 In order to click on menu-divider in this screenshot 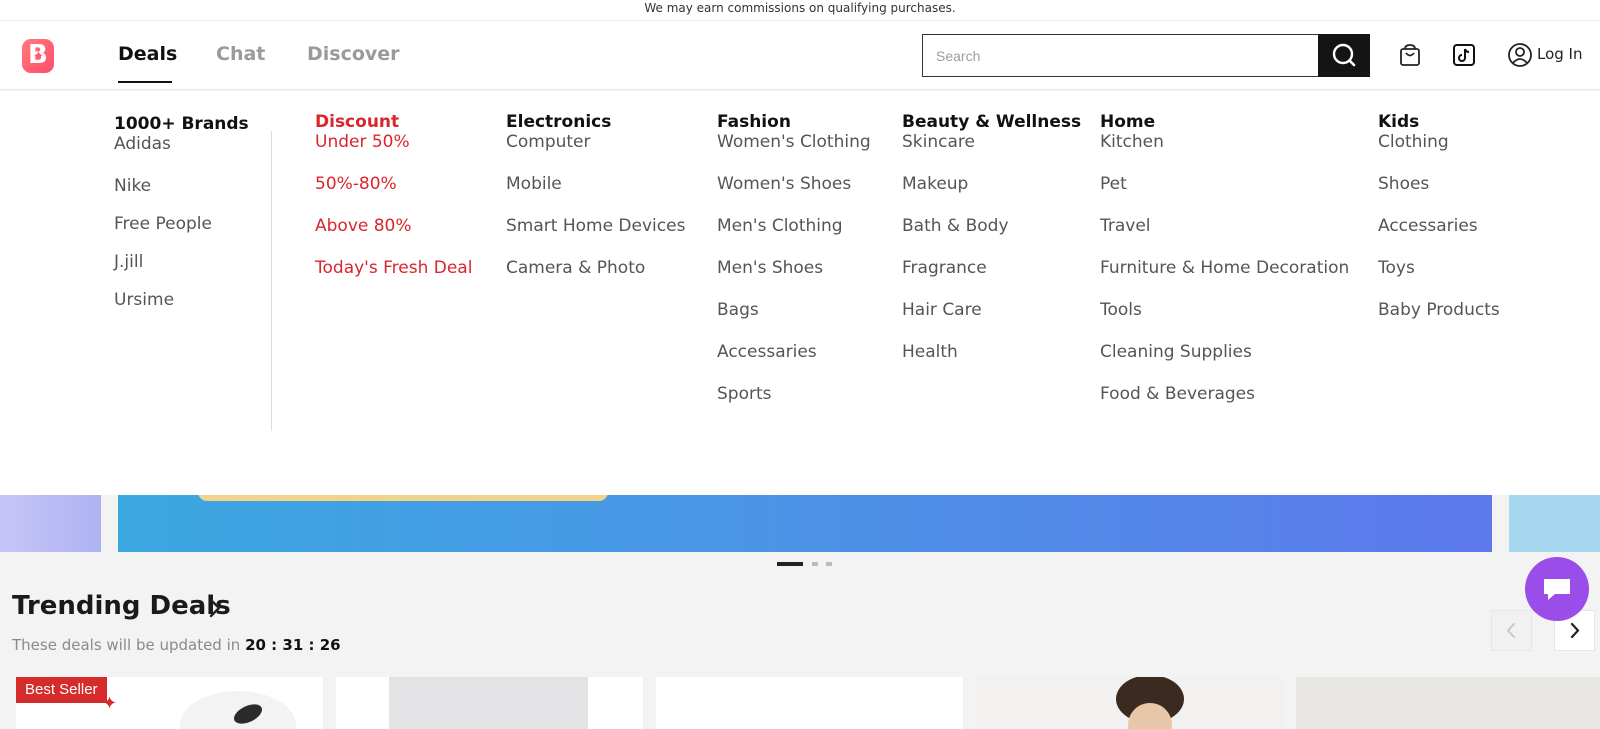, I will do `click(271, 281)`.